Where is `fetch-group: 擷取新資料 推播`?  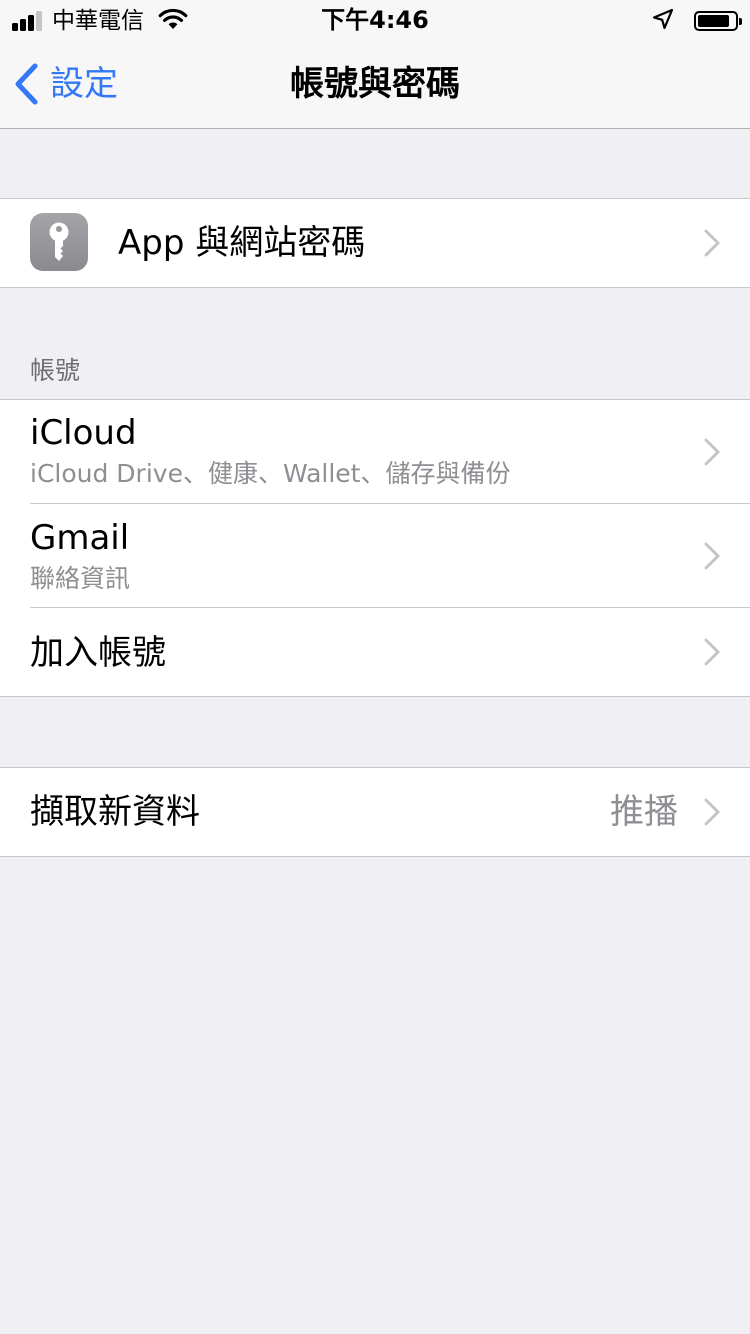
fetch-group: 擷取新資料 推播 is located at coordinates (375, 812).